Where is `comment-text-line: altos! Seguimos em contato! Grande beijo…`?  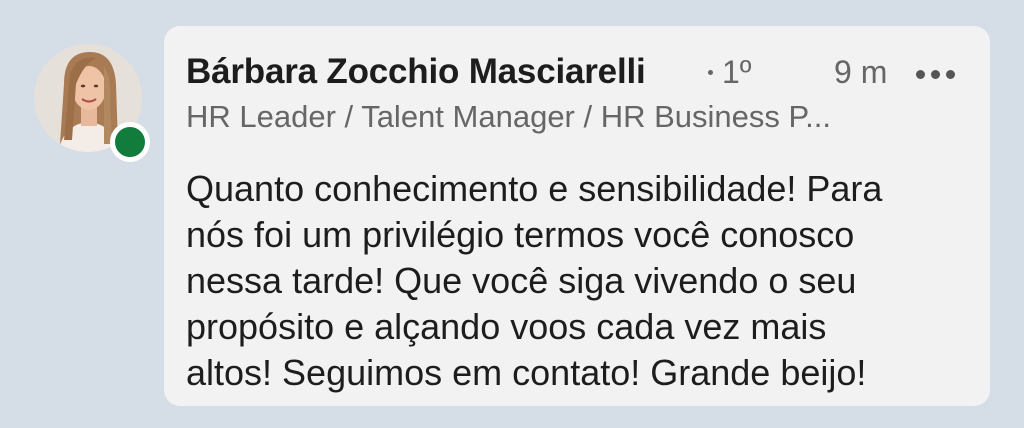
comment-text-line: altos! Seguimos em contato! Grande beijo… is located at coordinates (526, 372).